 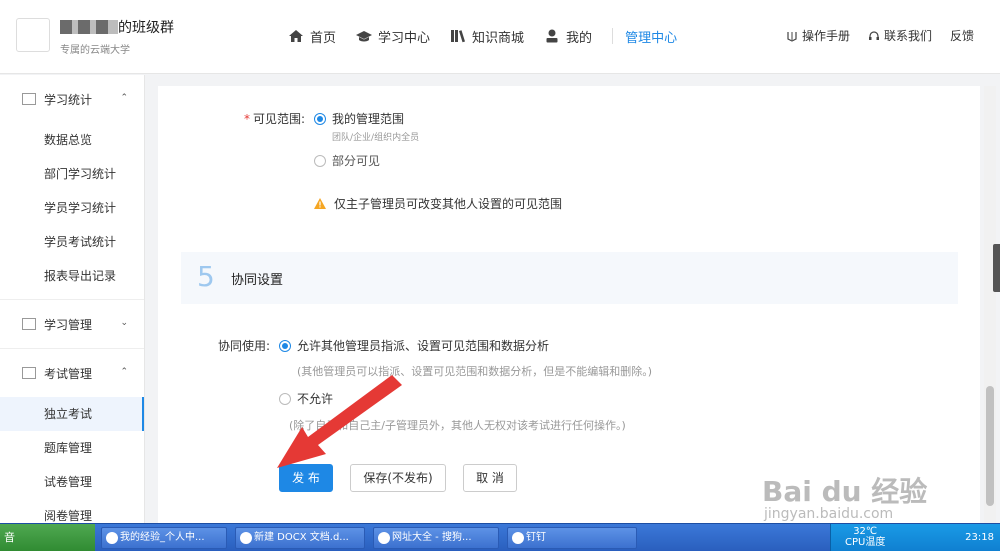 What do you see at coordinates (552, 36) in the screenshot?
I see `user-icon` at bounding box center [552, 36].